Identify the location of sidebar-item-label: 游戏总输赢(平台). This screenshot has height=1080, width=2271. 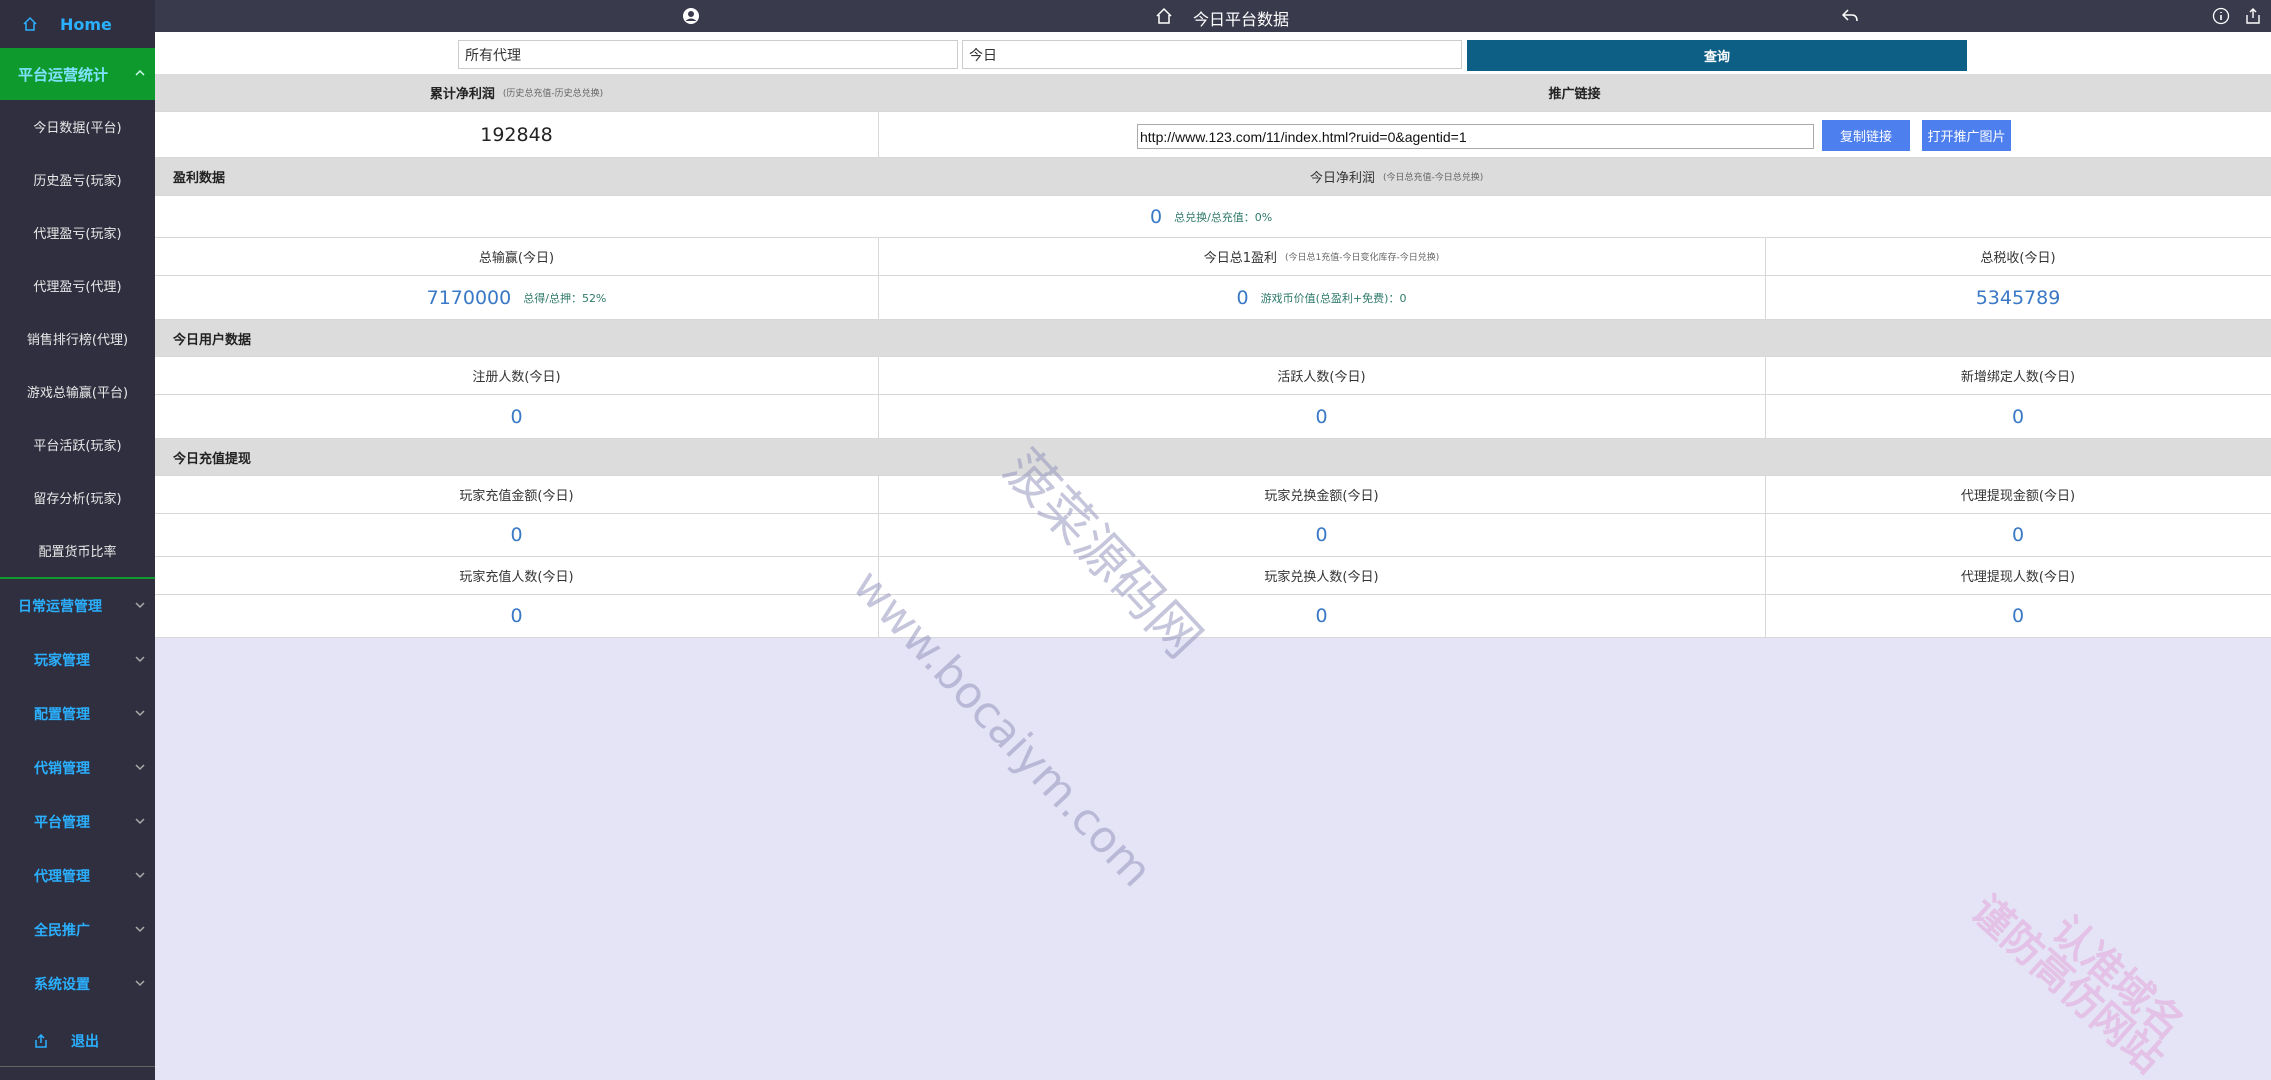
(77, 393).